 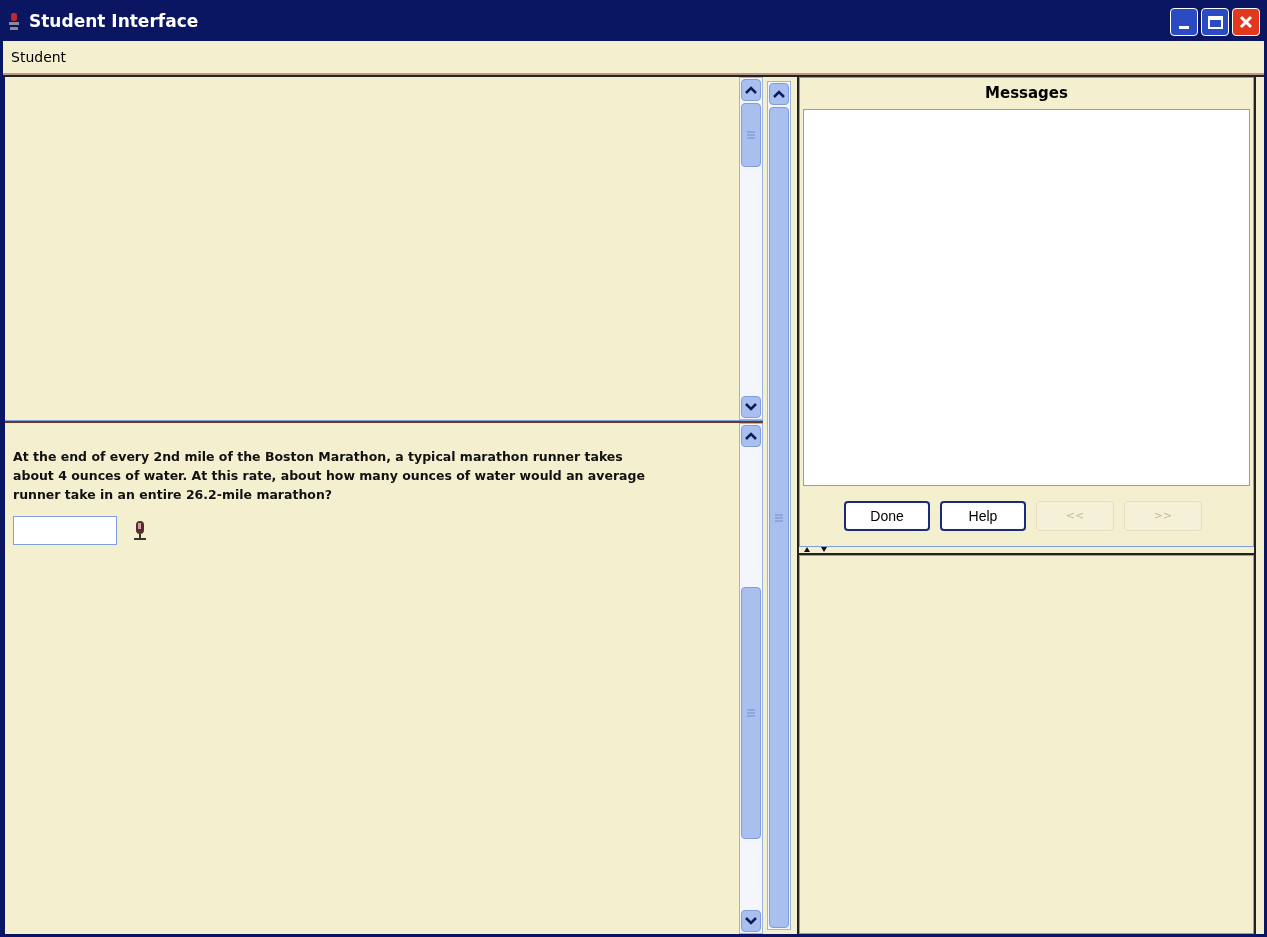 What do you see at coordinates (39, 57) in the screenshot?
I see `menu-item: Student` at bounding box center [39, 57].